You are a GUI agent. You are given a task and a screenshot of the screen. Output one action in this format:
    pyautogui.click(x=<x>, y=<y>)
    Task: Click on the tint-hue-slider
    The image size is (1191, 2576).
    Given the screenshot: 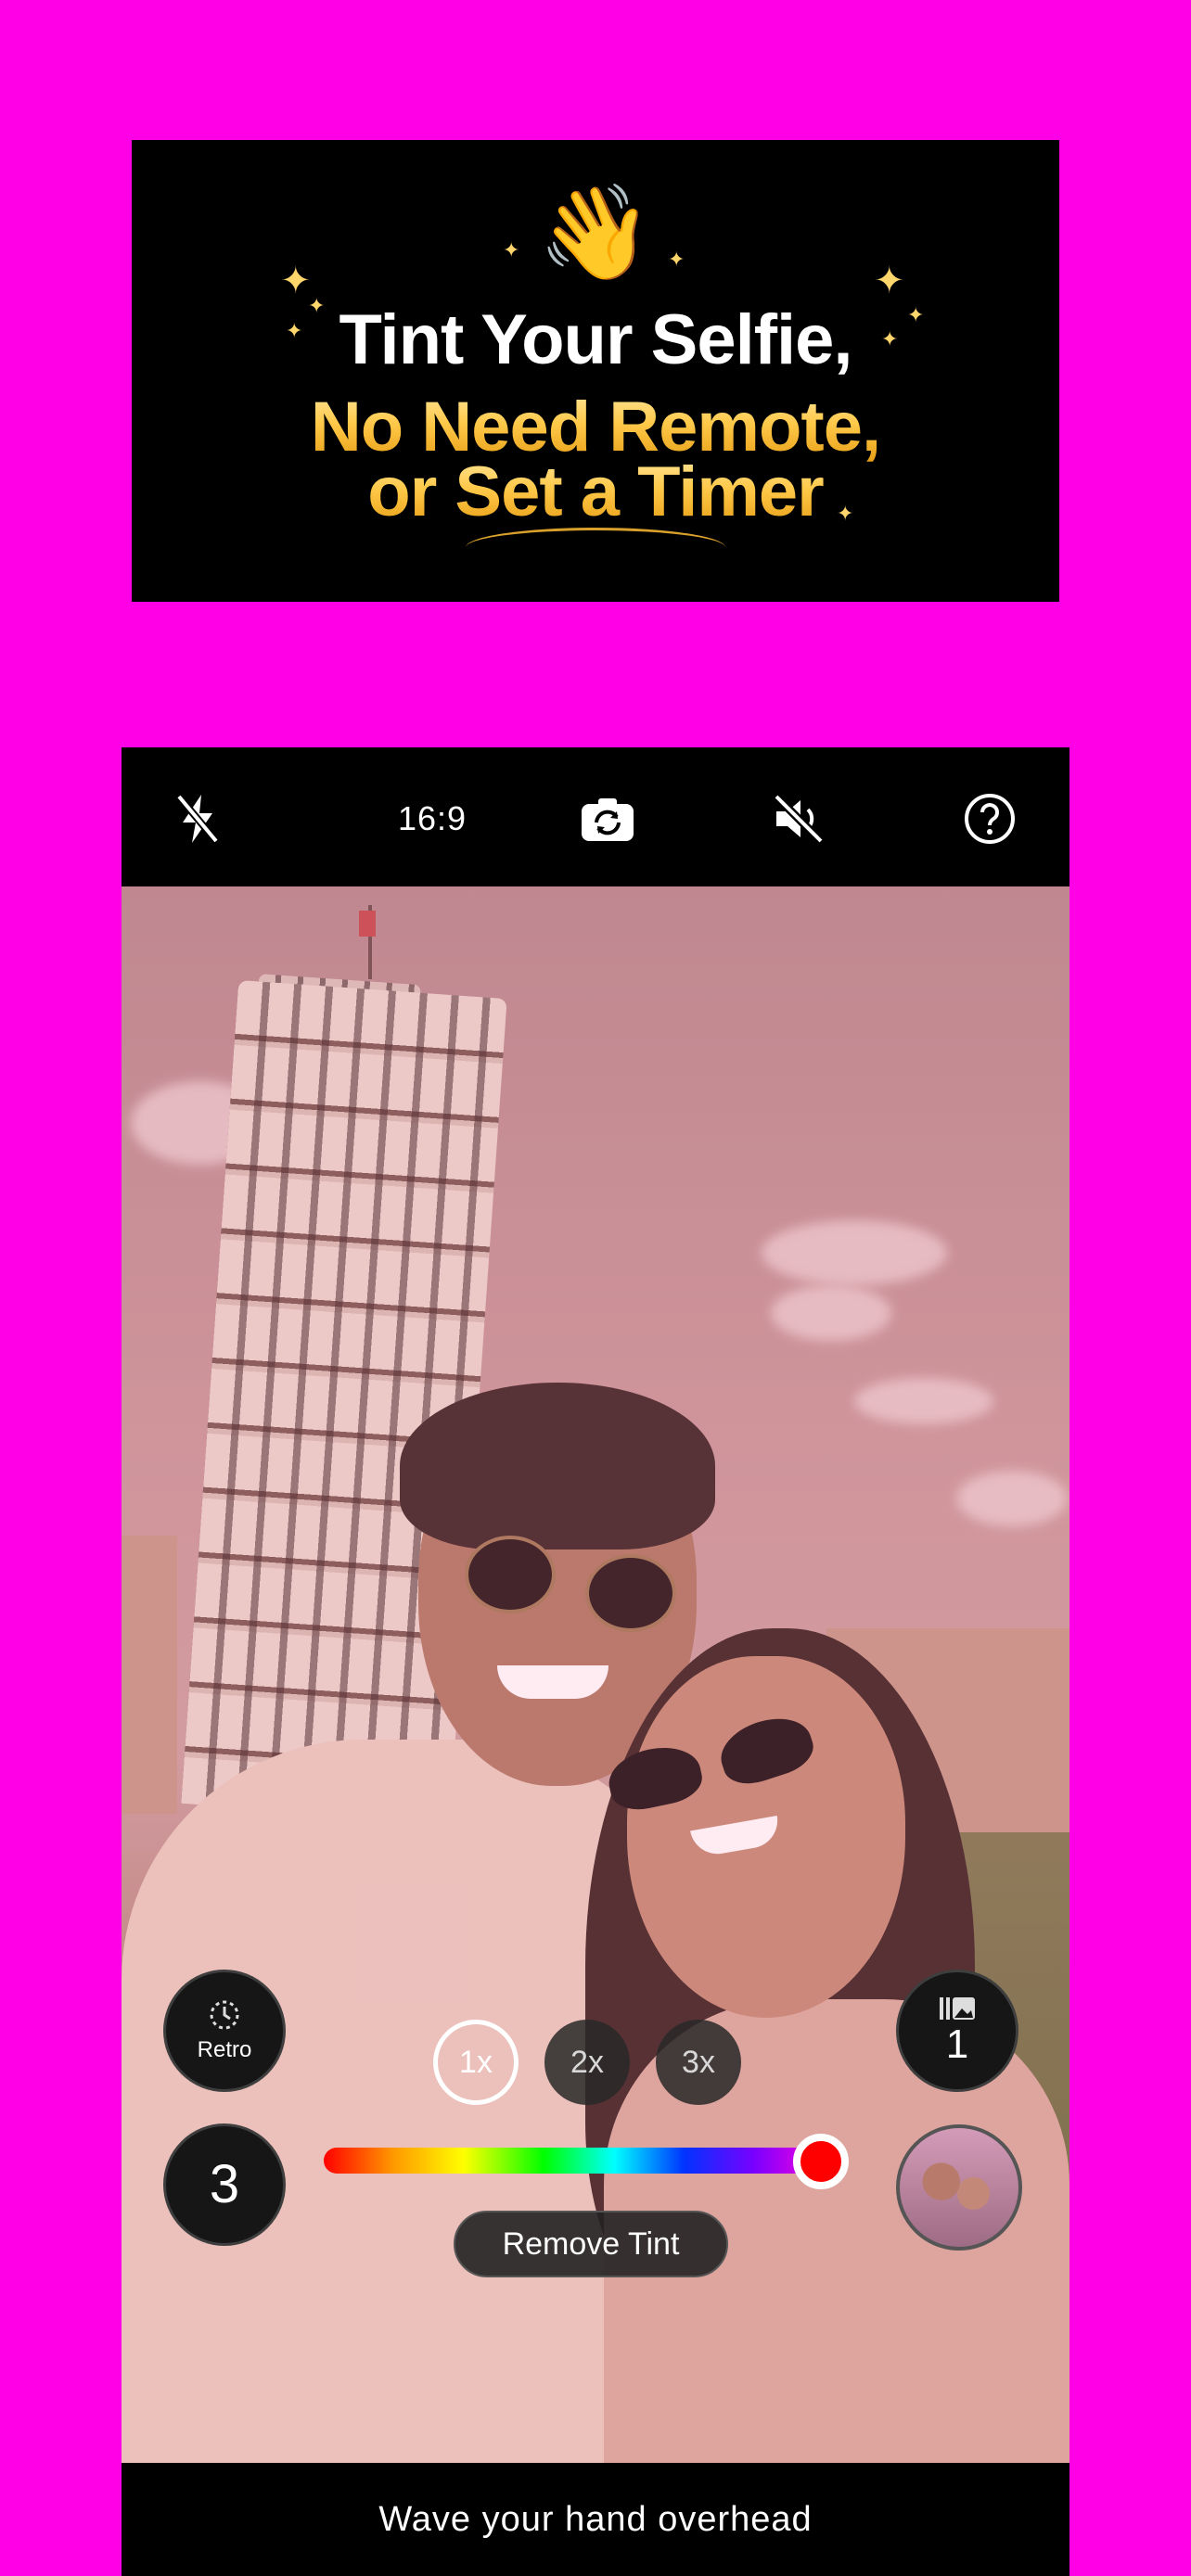 What is the action you would take?
    pyautogui.click(x=574, y=2161)
    